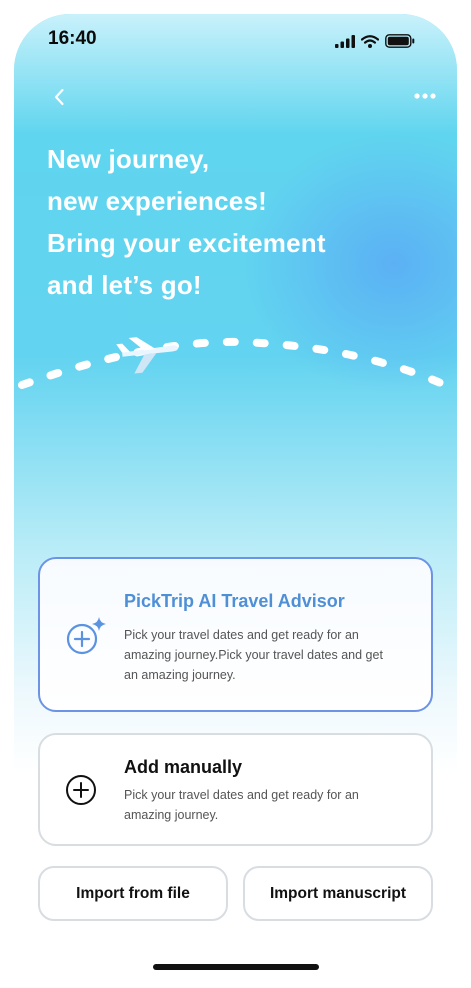 This screenshot has height=988, width=471. I want to click on add-sparkle-icon, so click(86, 636).